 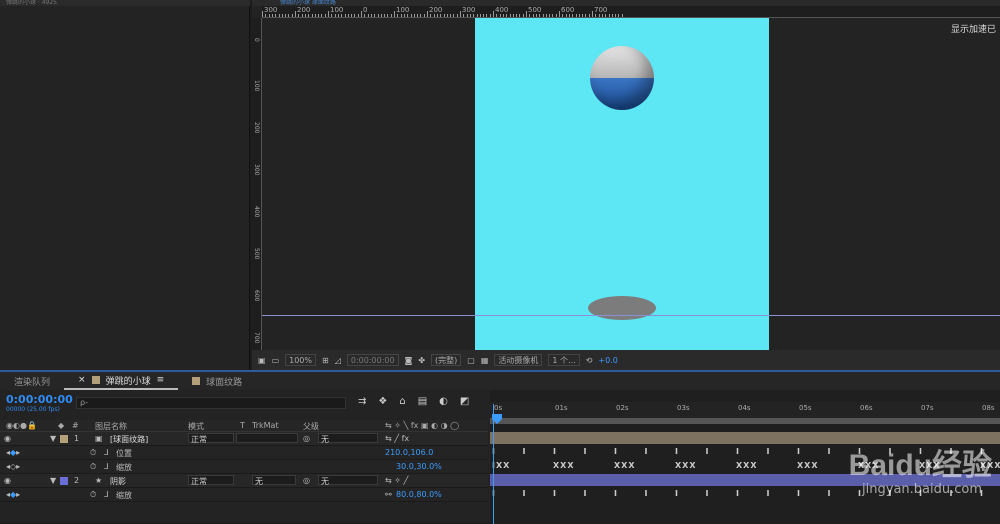 I want to click on visibility-icon: ◉◐●🔒, so click(x=21, y=425).